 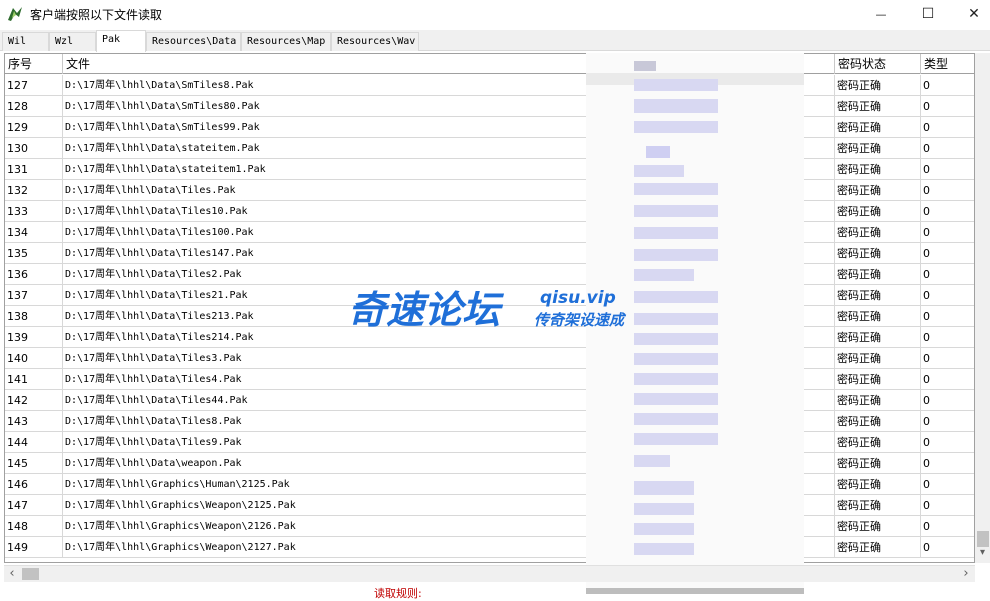 I want to click on maximize-icon: ☐, so click(x=928, y=14).